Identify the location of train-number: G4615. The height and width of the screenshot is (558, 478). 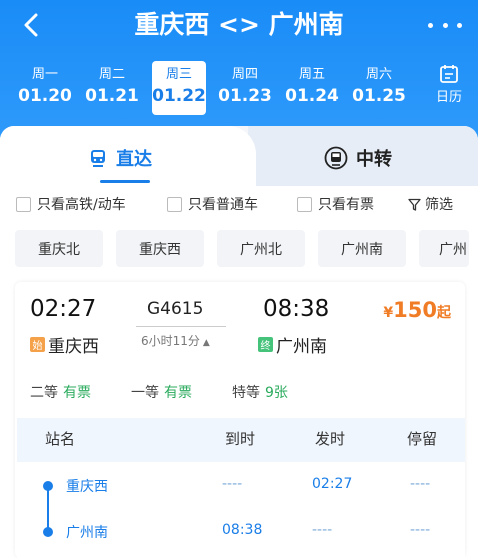
(175, 309).